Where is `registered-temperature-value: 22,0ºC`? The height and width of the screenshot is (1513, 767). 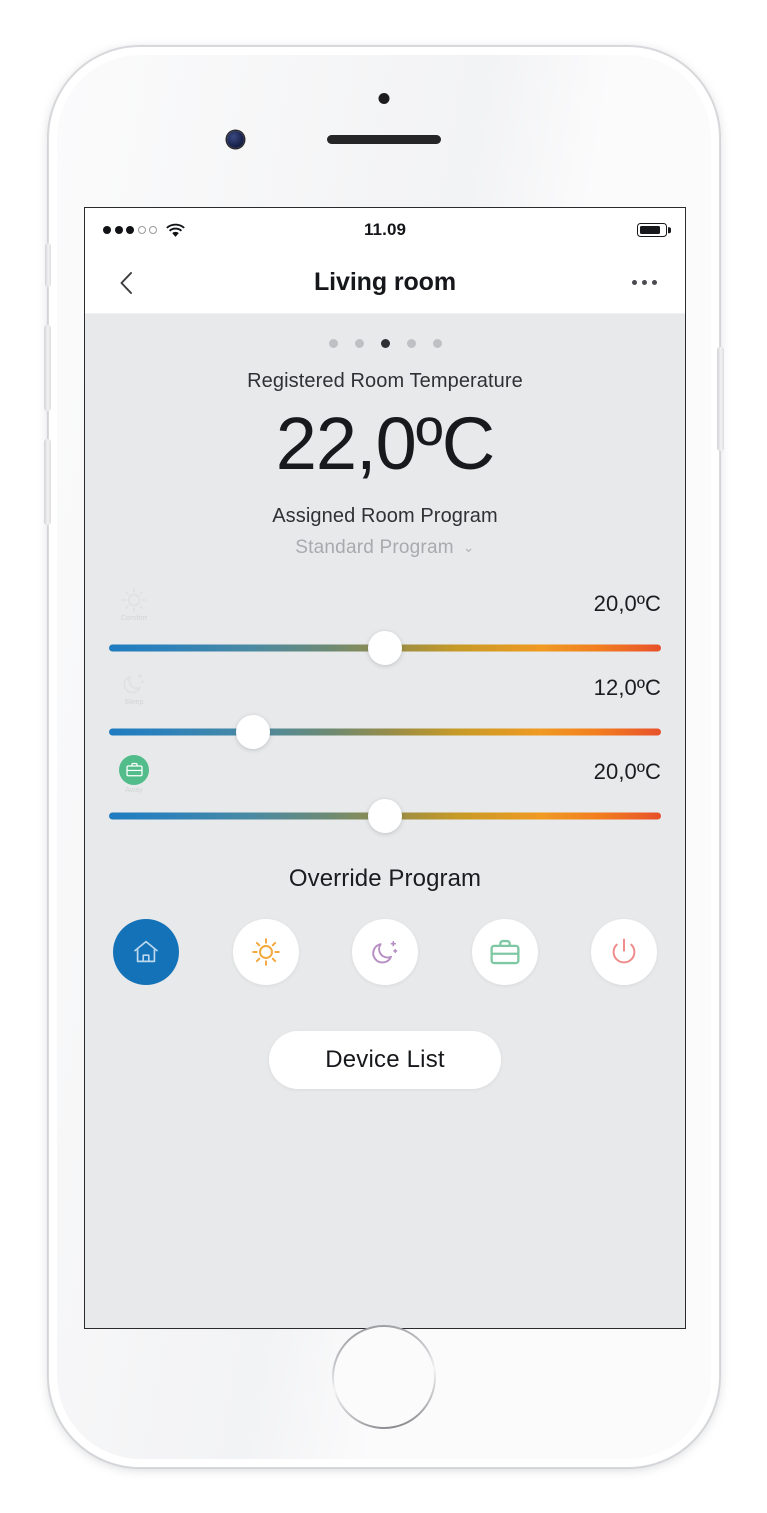 registered-temperature-value: 22,0ºC is located at coordinates (385, 443).